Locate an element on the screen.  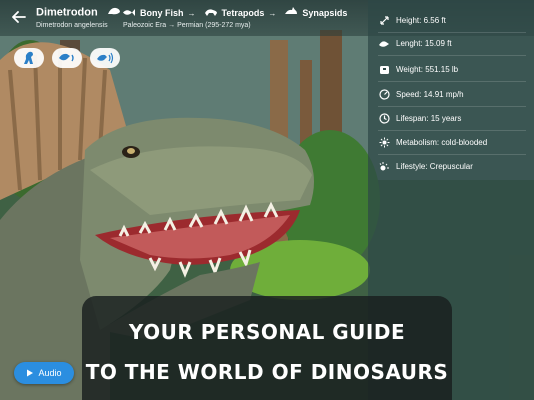
dino-sound-icon is located at coordinates (105, 58).